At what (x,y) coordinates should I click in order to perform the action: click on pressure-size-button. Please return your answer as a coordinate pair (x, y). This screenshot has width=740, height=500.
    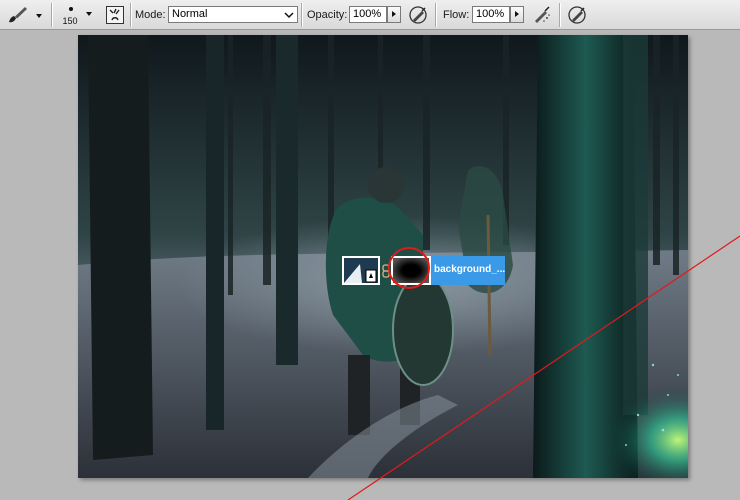
    Looking at the image, I should click on (577, 15).